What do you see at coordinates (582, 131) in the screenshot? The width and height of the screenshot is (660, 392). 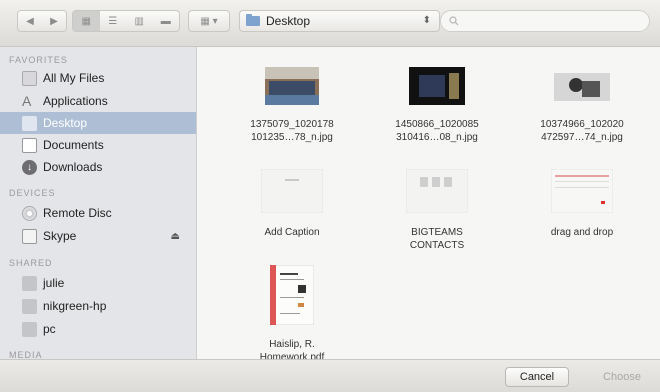 I see `file-name: 10374966_102020 472597…74_n.jpg` at bounding box center [582, 131].